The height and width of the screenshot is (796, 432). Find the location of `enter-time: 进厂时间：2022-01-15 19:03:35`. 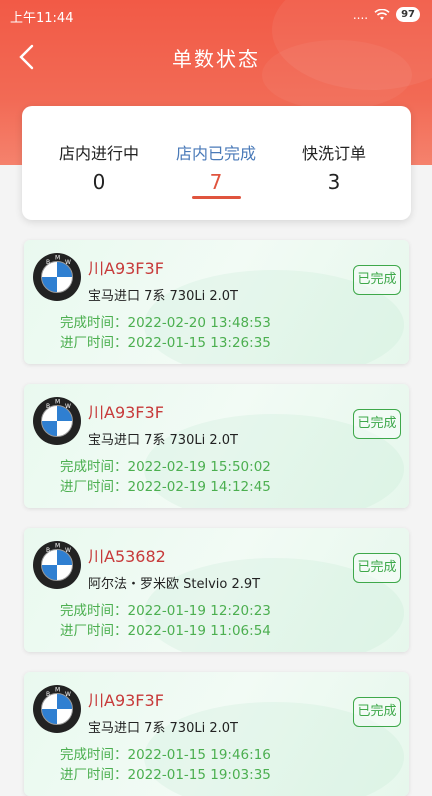

enter-time: 进厂时间：2022-01-15 19:03:35 is located at coordinates (165, 775).